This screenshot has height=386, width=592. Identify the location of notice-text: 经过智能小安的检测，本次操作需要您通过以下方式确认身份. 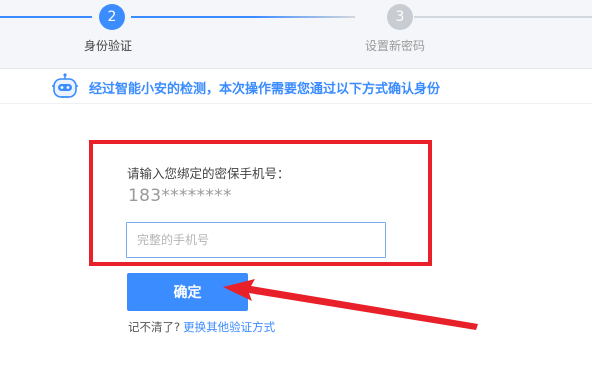
(265, 89).